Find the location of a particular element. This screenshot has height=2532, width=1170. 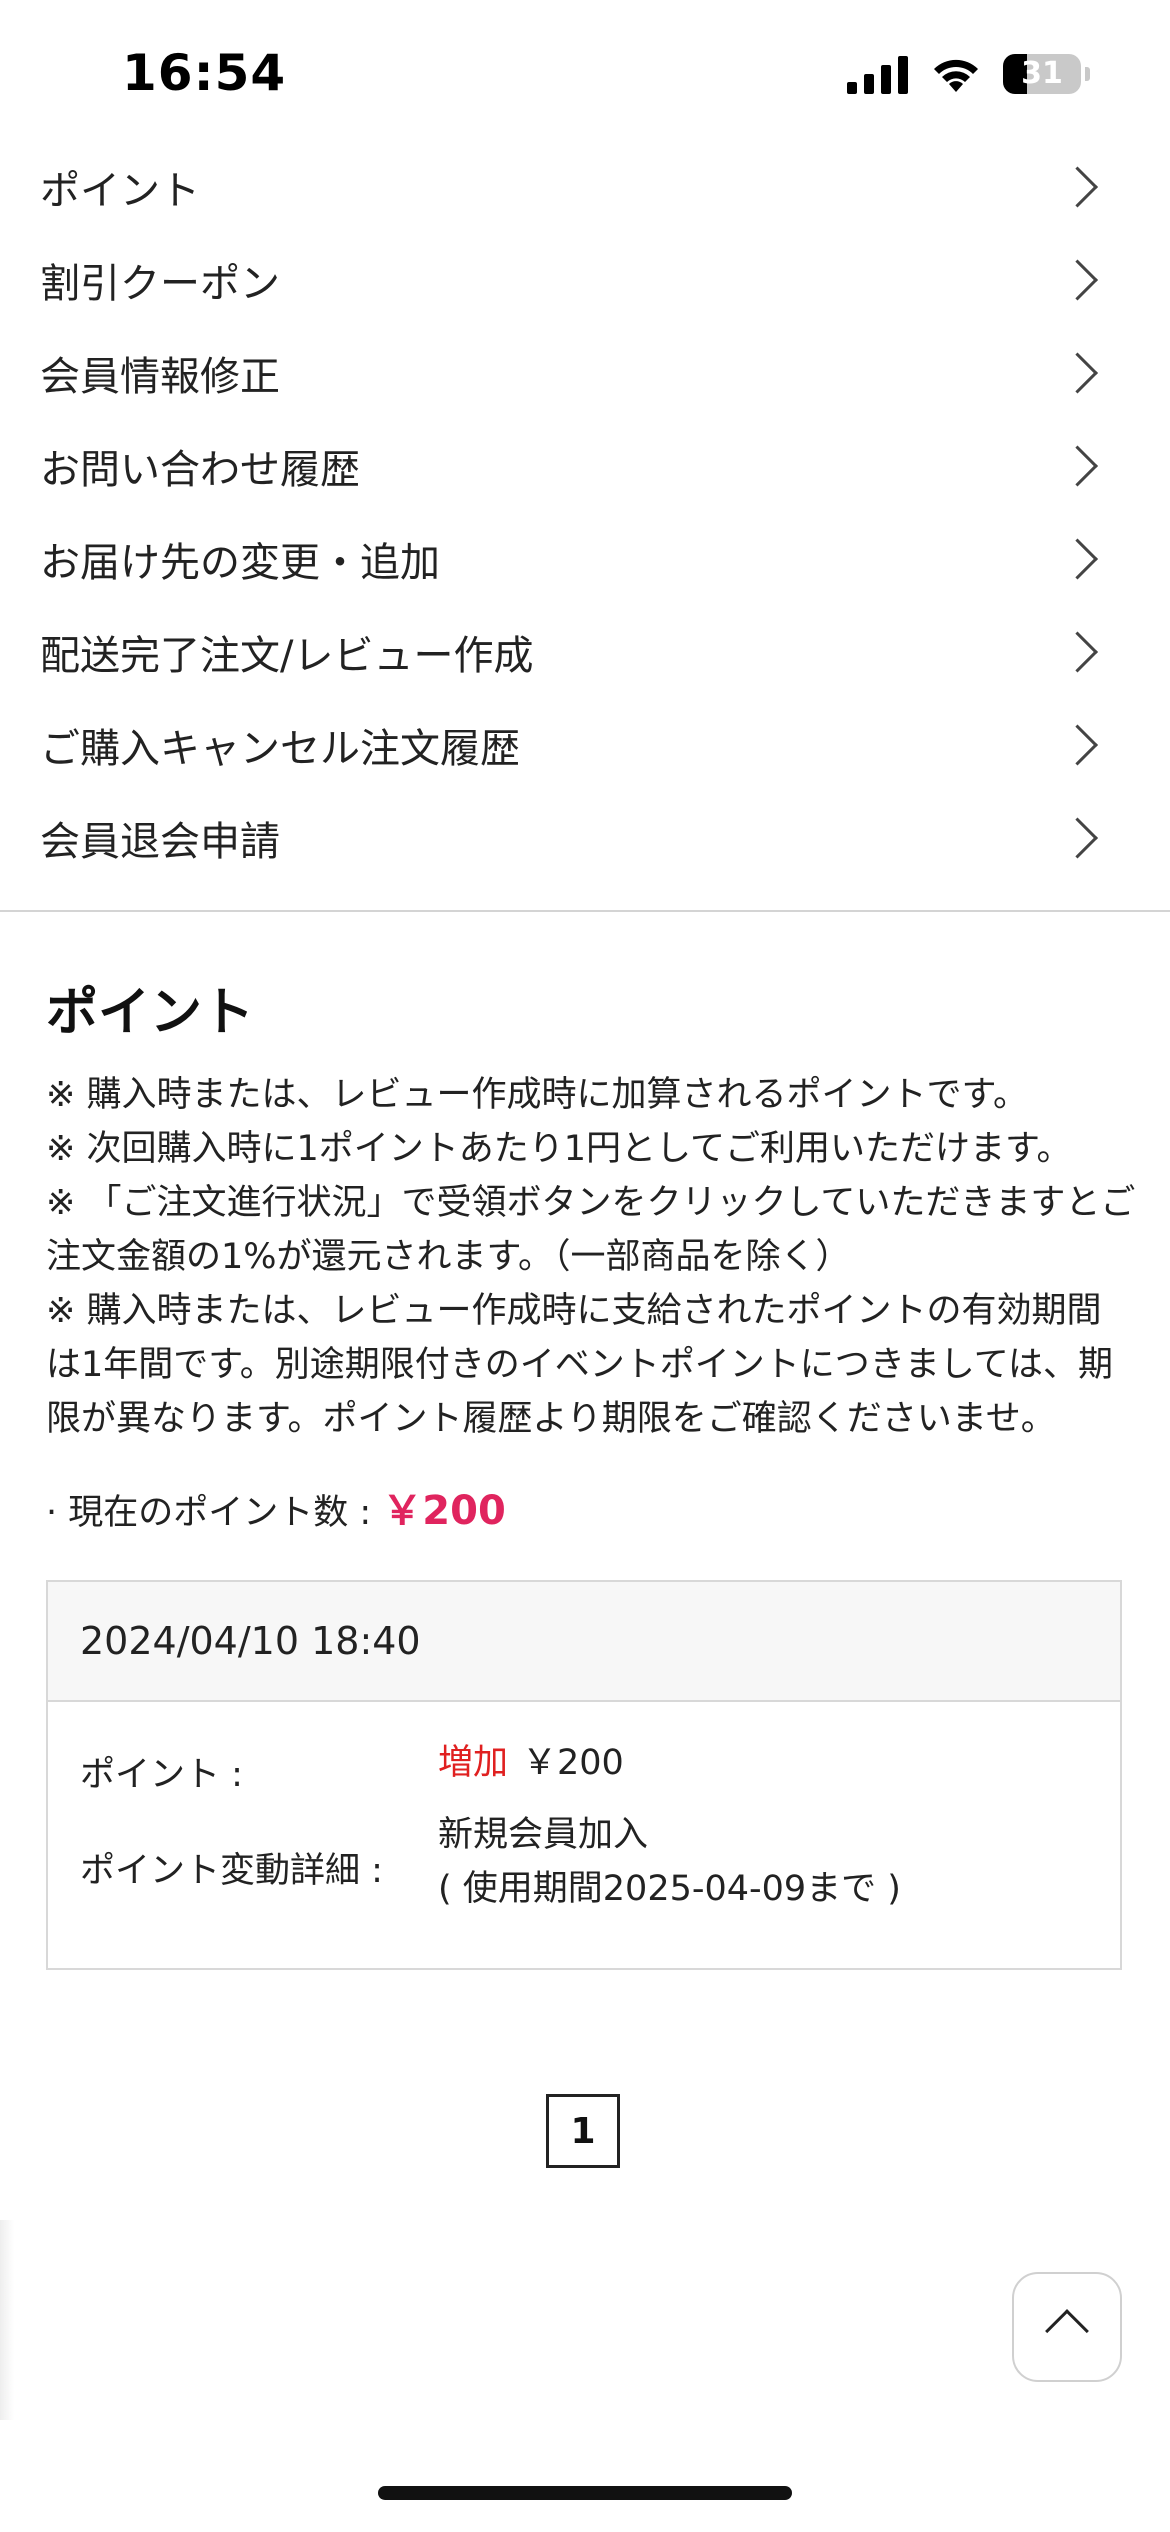

menu-item-label: お問い合わせ履歴 is located at coordinates (200, 469).